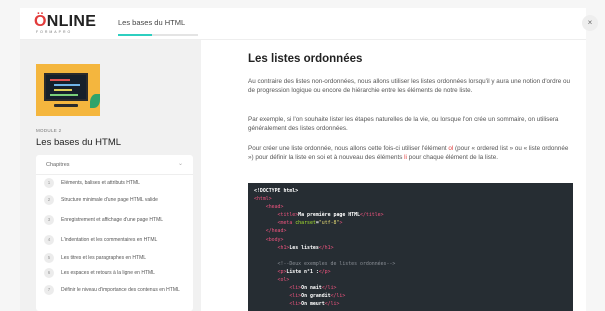 The image size is (605, 311). What do you see at coordinates (410, 207) in the screenshot?
I see `code-line: <head>` at bounding box center [410, 207].